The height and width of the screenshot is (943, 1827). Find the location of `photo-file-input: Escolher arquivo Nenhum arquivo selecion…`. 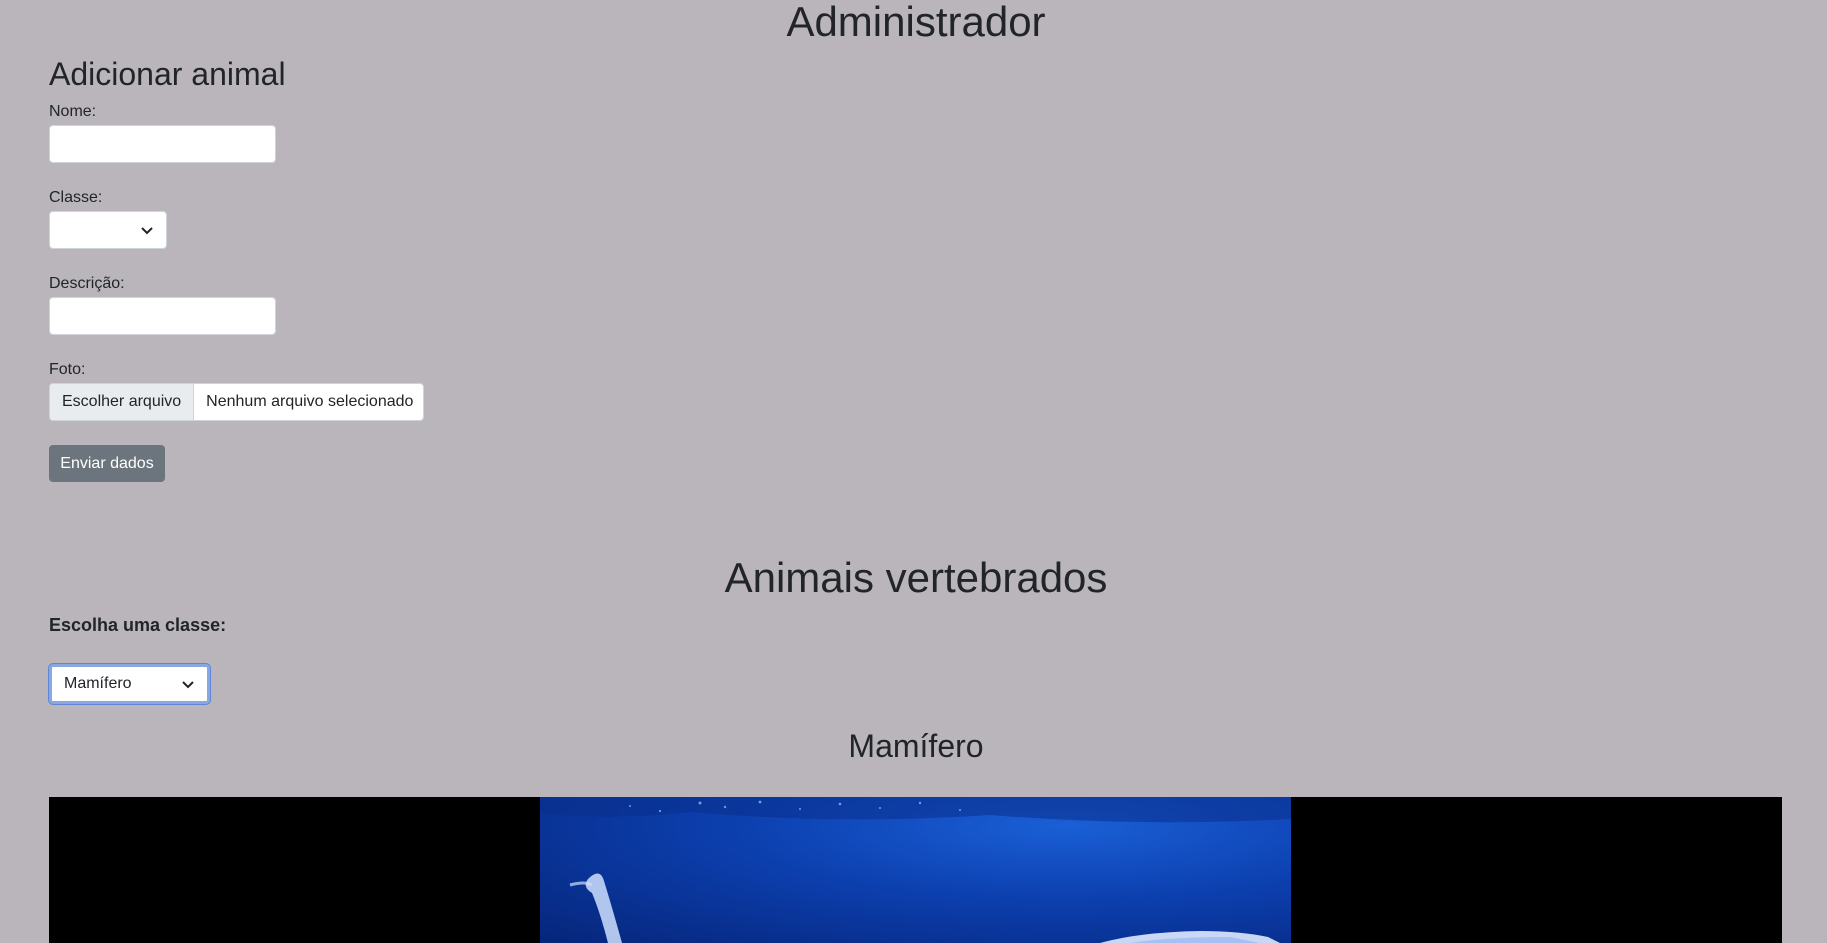

photo-file-input: Escolher arquivo Nenhum arquivo selecion… is located at coordinates (236, 402).